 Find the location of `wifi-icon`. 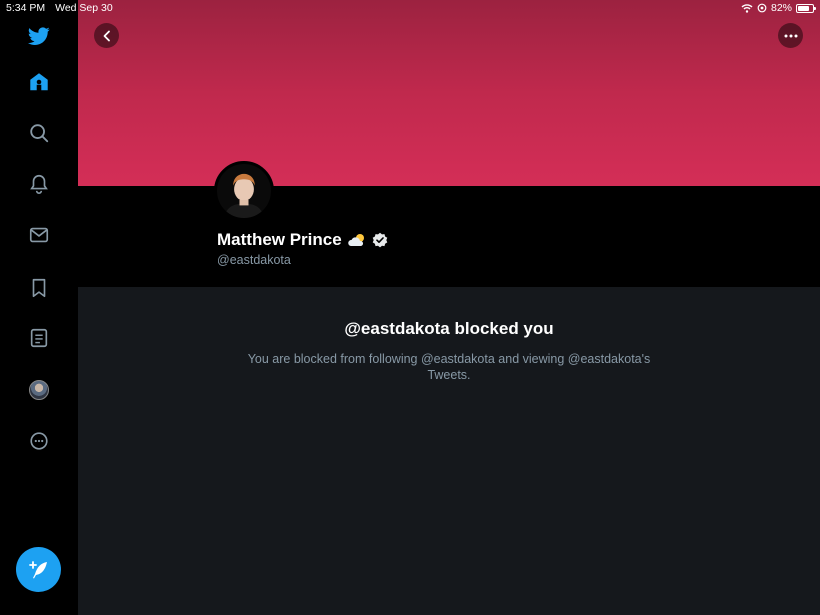

wifi-icon is located at coordinates (747, 8).